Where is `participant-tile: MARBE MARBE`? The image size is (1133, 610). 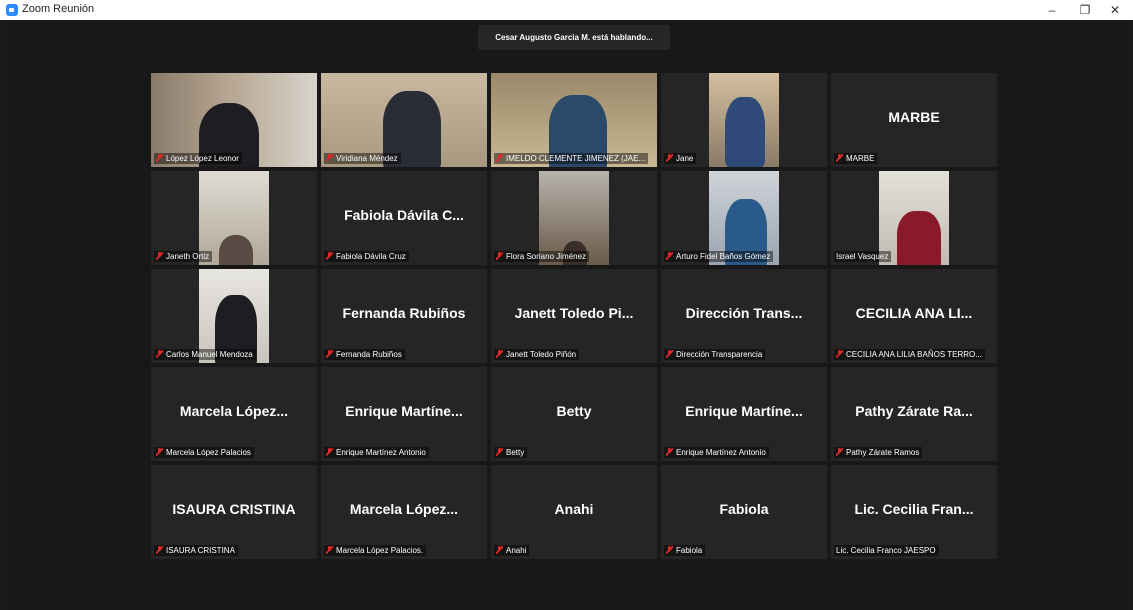 participant-tile: MARBE MARBE is located at coordinates (914, 120).